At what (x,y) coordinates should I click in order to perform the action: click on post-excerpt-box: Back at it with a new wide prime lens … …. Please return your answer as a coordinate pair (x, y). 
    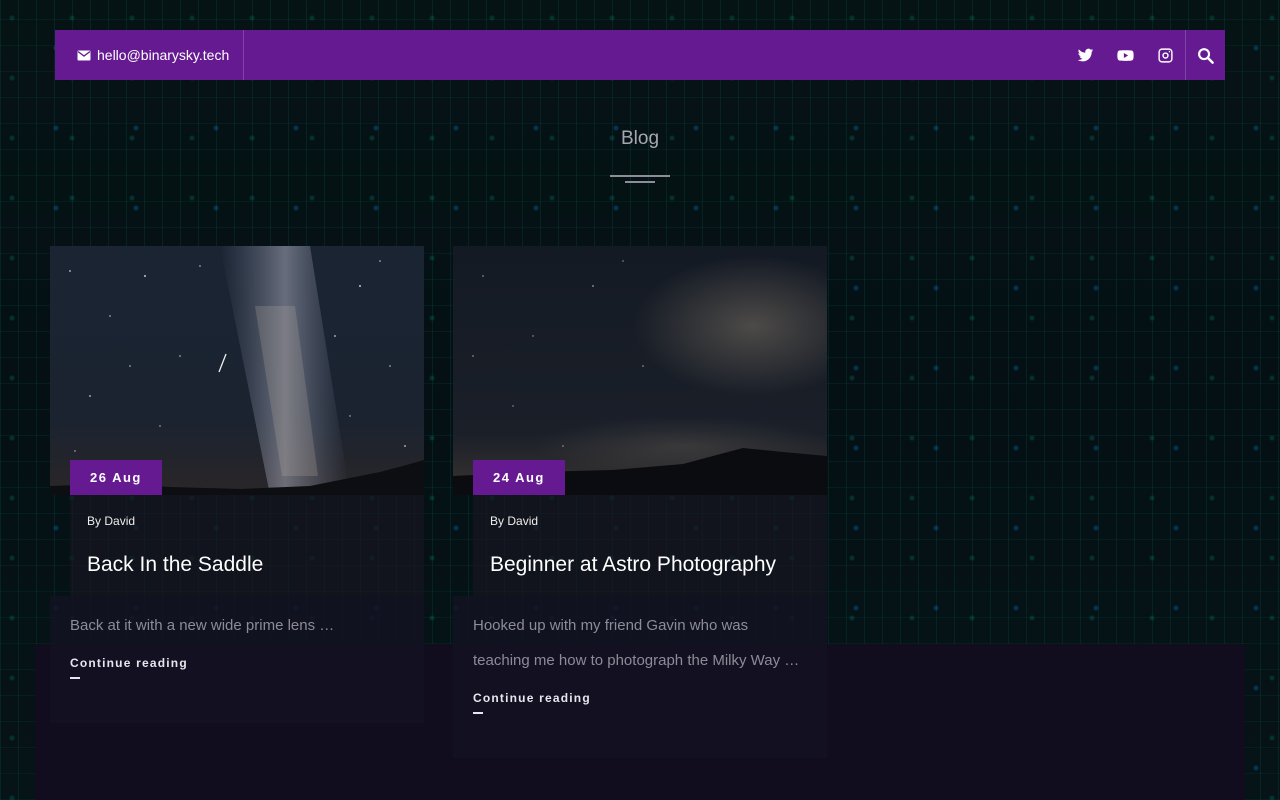
    Looking at the image, I should click on (237, 659).